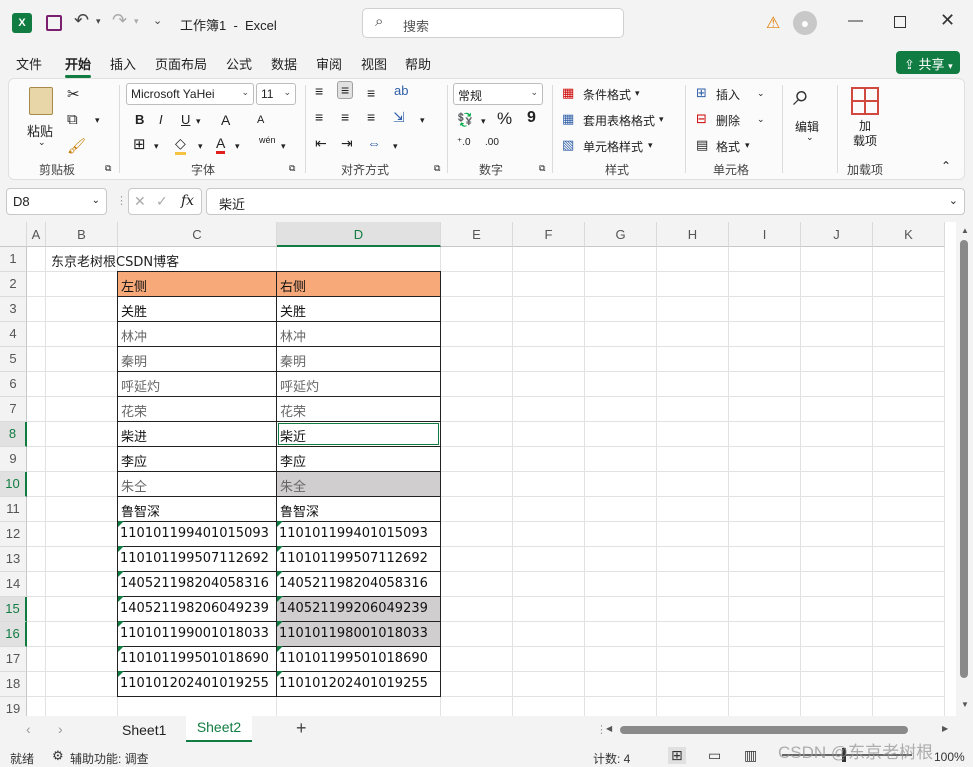 Image resolution: width=973 pixels, height=767 pixels. Describe the element at coordinates (345, 117) in the screenshot. I see `align-center-icon: ≡` at that location.